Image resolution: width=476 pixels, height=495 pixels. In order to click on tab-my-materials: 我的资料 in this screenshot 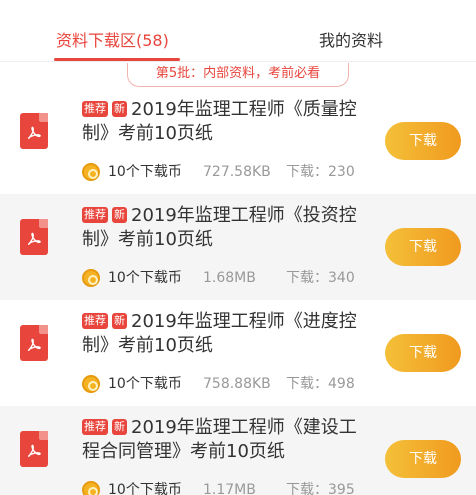, I will do `click(351, 41)`.